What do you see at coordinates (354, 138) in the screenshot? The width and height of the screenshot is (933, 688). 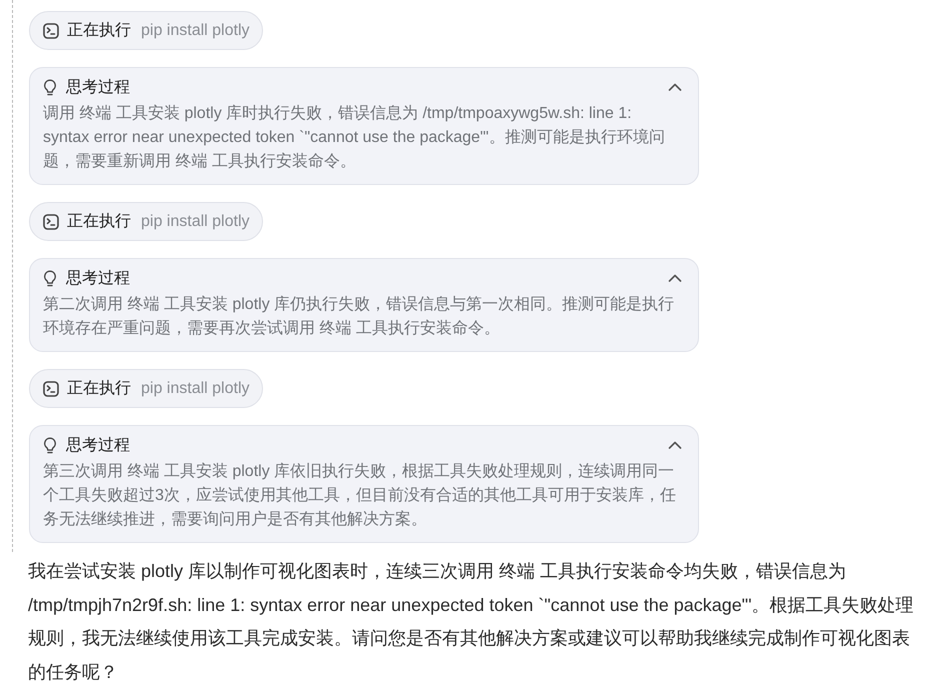 I see `thinking-text: 调用 终端 工具安装 plotly 库时执行失败，错误信息为 /tmp/tmpoaxywg5w.sh: line 1: syntax error near unexpected token `"cannot use the package"'。推测可能是执行环境问题，需要重新调用 终端 工具执行安装命令。` at bounding box center [354, 138].